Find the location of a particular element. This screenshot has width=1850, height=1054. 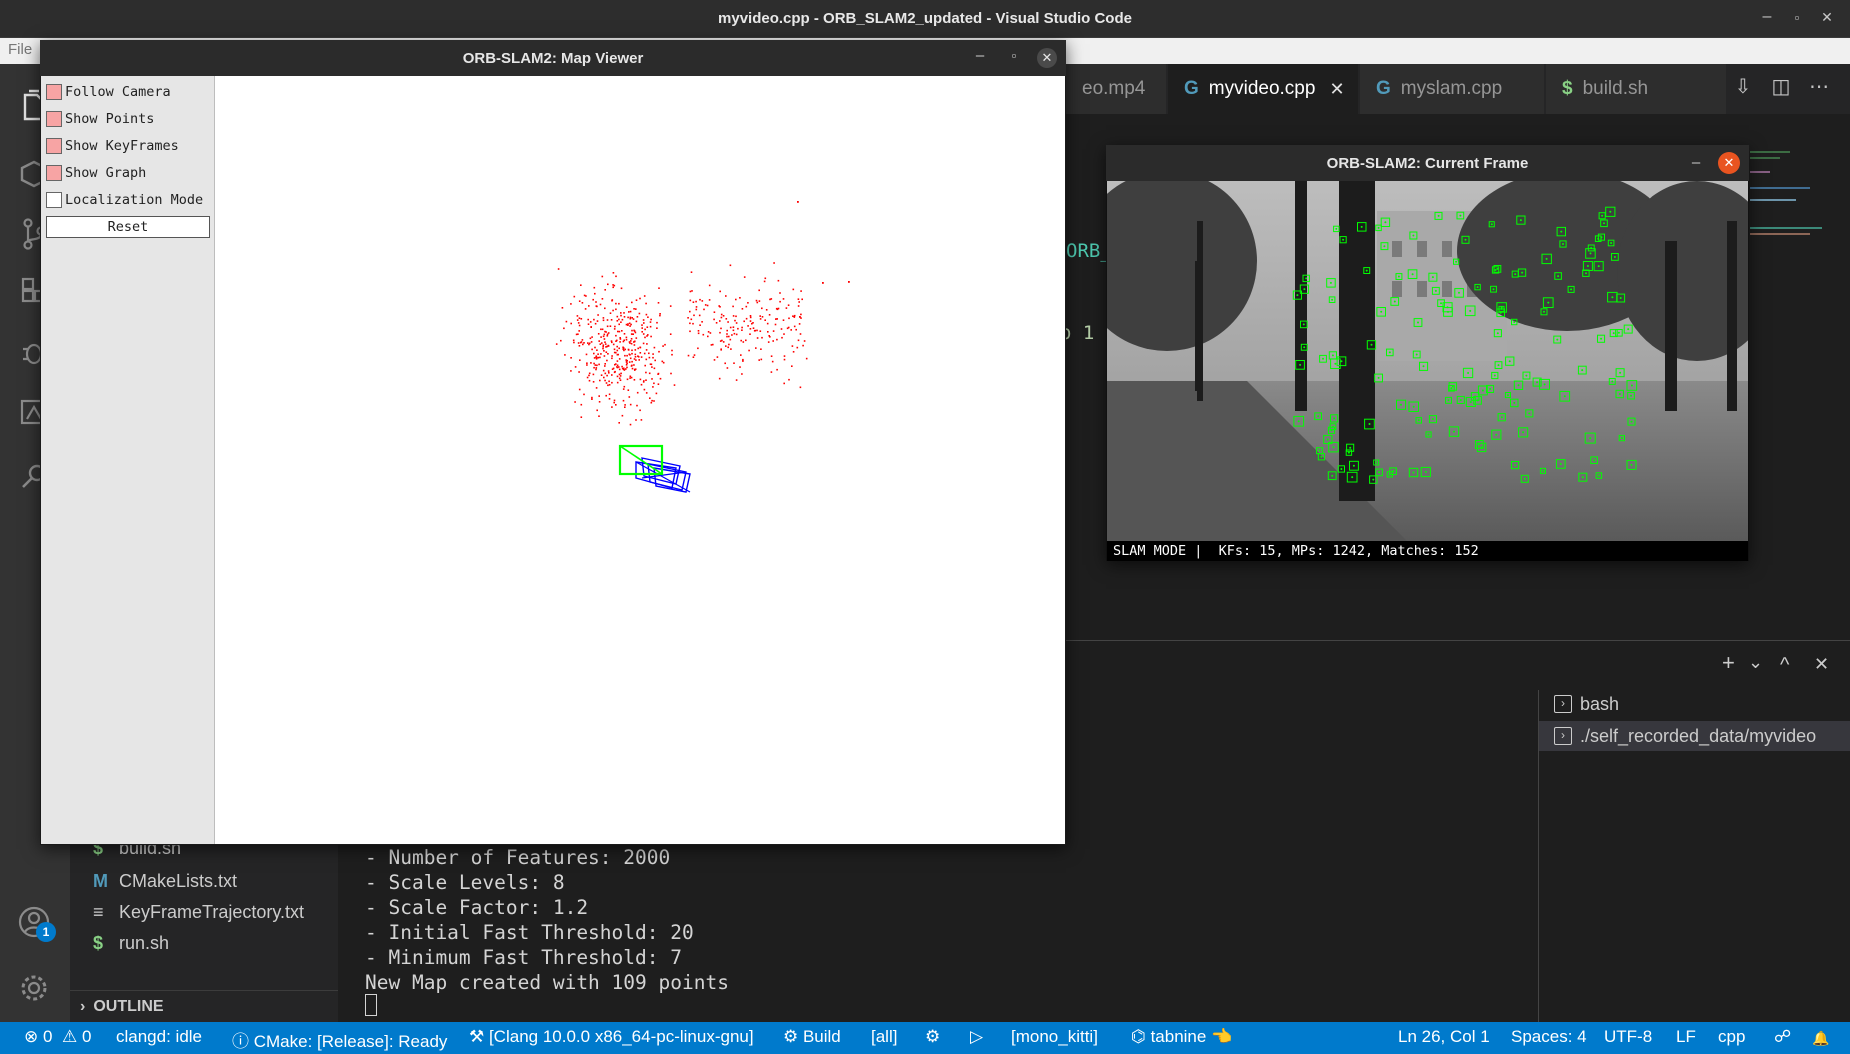

tab-video: eo.mp4 is located at coordinates (1116, 89).